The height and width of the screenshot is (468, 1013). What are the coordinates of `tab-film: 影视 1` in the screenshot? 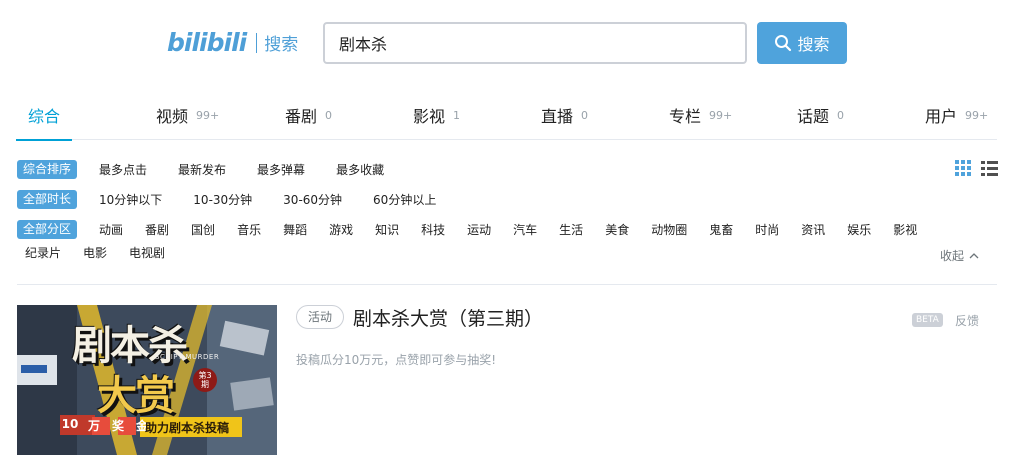 It's located at (436, 115).